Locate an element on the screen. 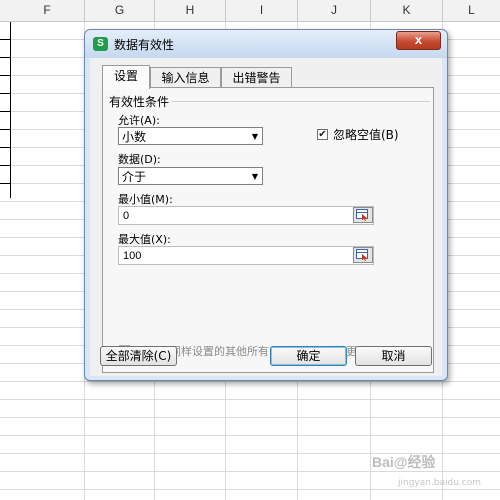  wps-app-icon: S is located at coordinates (100, 44).